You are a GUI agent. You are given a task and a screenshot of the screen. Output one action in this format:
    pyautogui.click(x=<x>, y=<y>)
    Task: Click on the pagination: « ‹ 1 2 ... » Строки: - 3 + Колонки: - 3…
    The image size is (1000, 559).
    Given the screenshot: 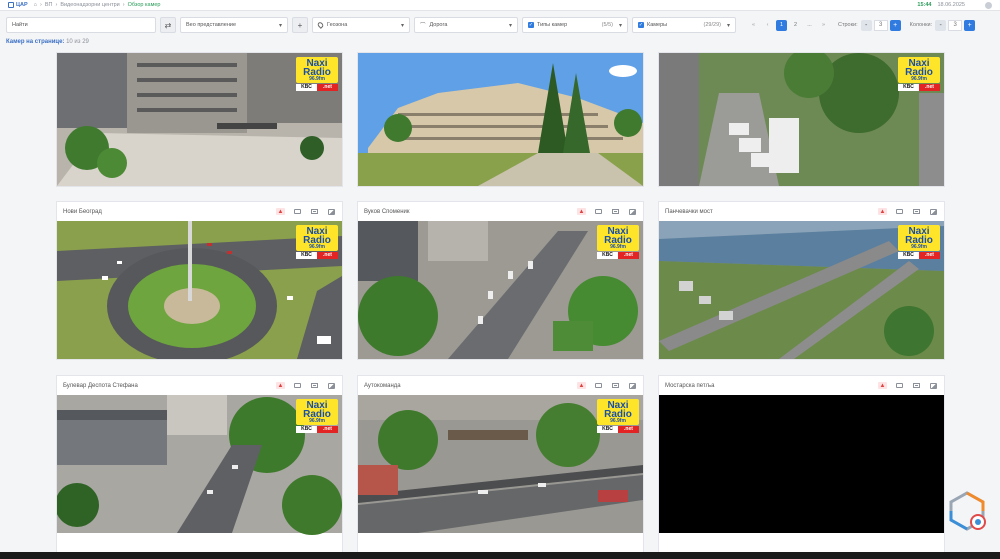 What is the action you would take?
    pyautogui.click(x=862, y=25)
    